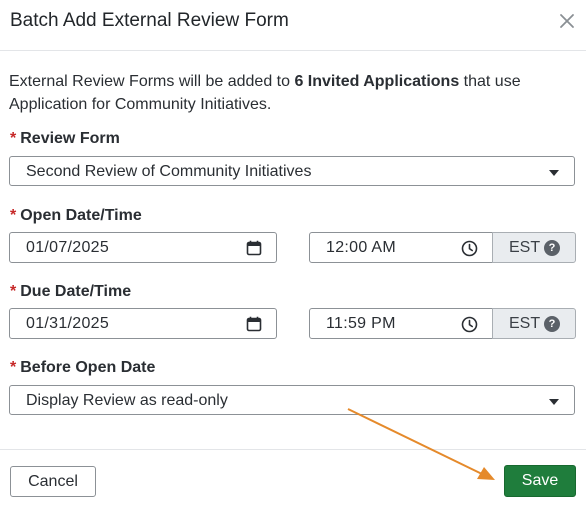 This screenshot has width=586, height=510. What do you see at coordinates (401, 247) in the screenshot?
I see `open-time-input: 12:00 AM` at bounding box center [401, 247].